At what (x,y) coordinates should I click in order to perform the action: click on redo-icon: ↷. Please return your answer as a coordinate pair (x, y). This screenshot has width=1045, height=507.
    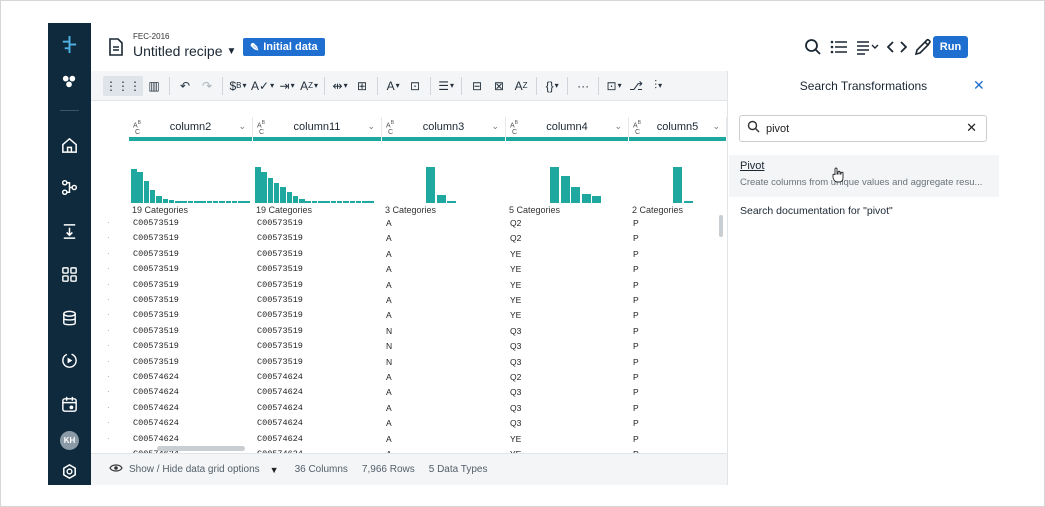
    Looking at the image, I should click on (207, 86).